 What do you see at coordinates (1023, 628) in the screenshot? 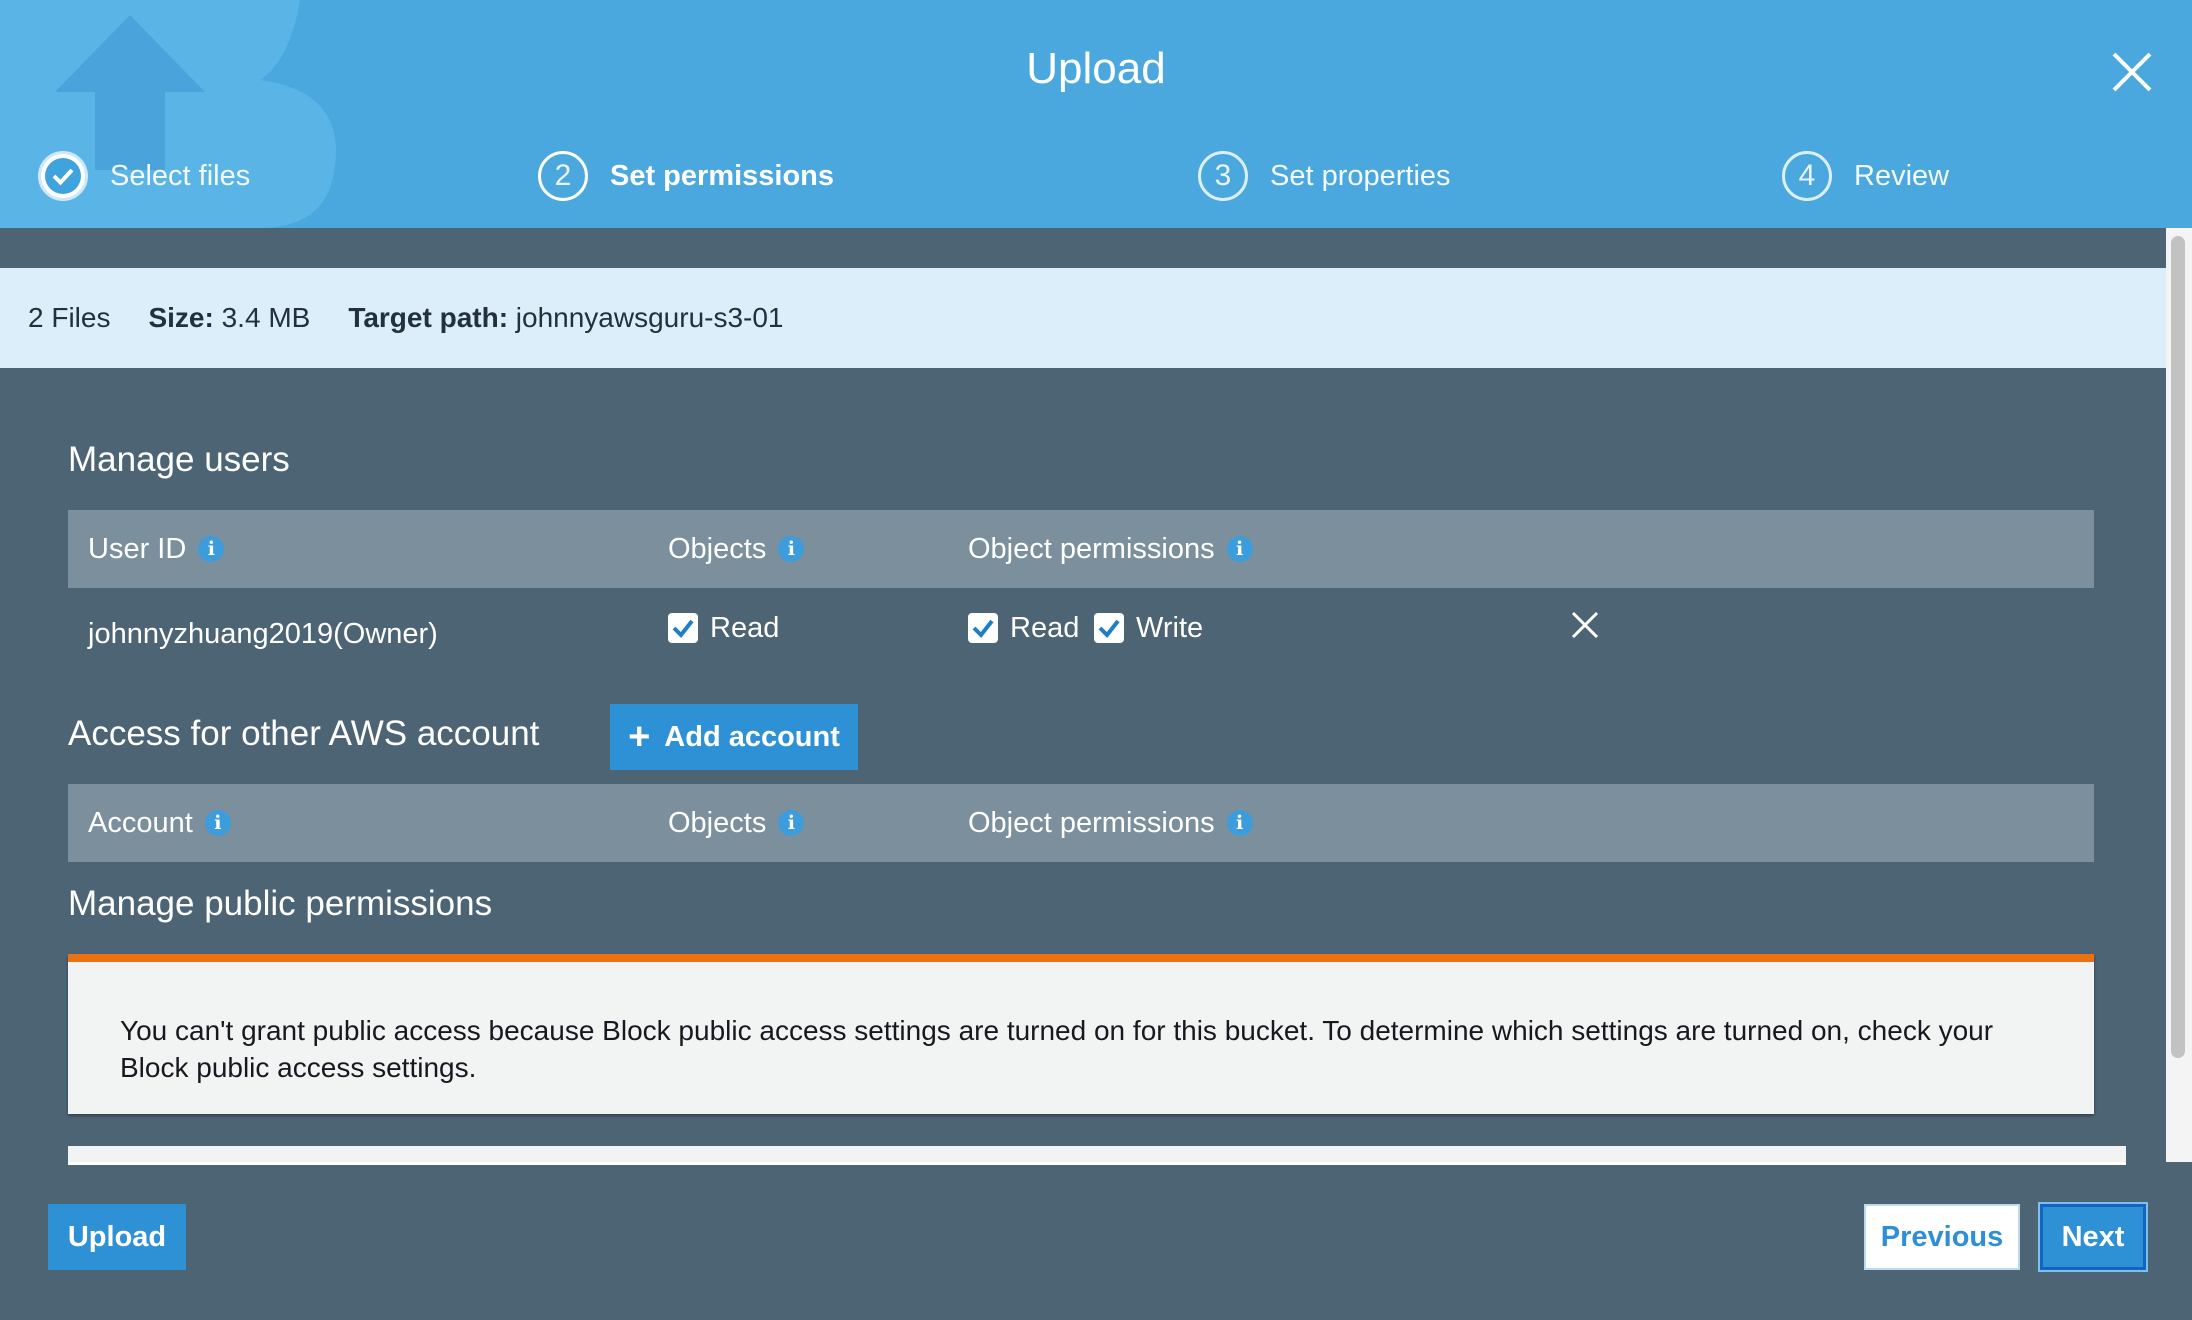
I see `permission-read-option: Read` at bounding box center [1023, 628].